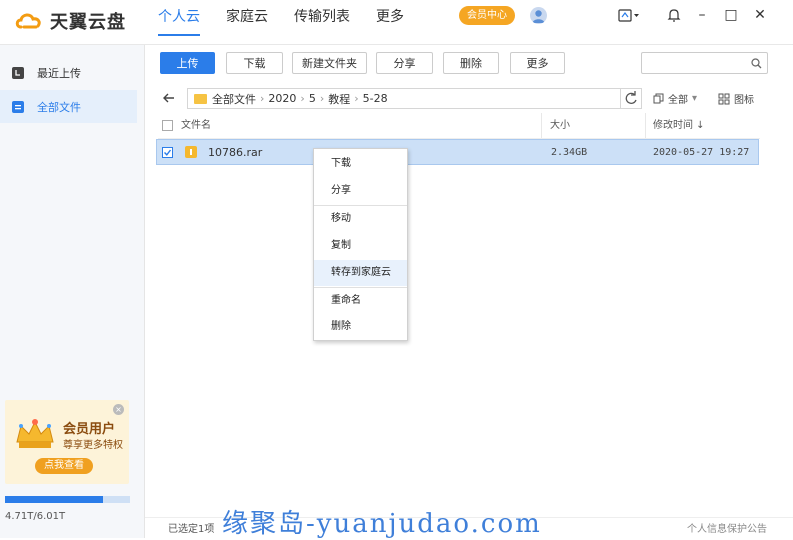 This screenshot has width=793, height=540. I want to click on filter-dropdown: 全部 ▾, so click(675, 98).